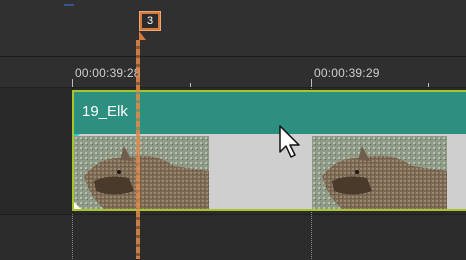 Image resolution: width=466 pixels, height=260 pixels. I want to click on blue-edge-glyph, so click(69, 3).